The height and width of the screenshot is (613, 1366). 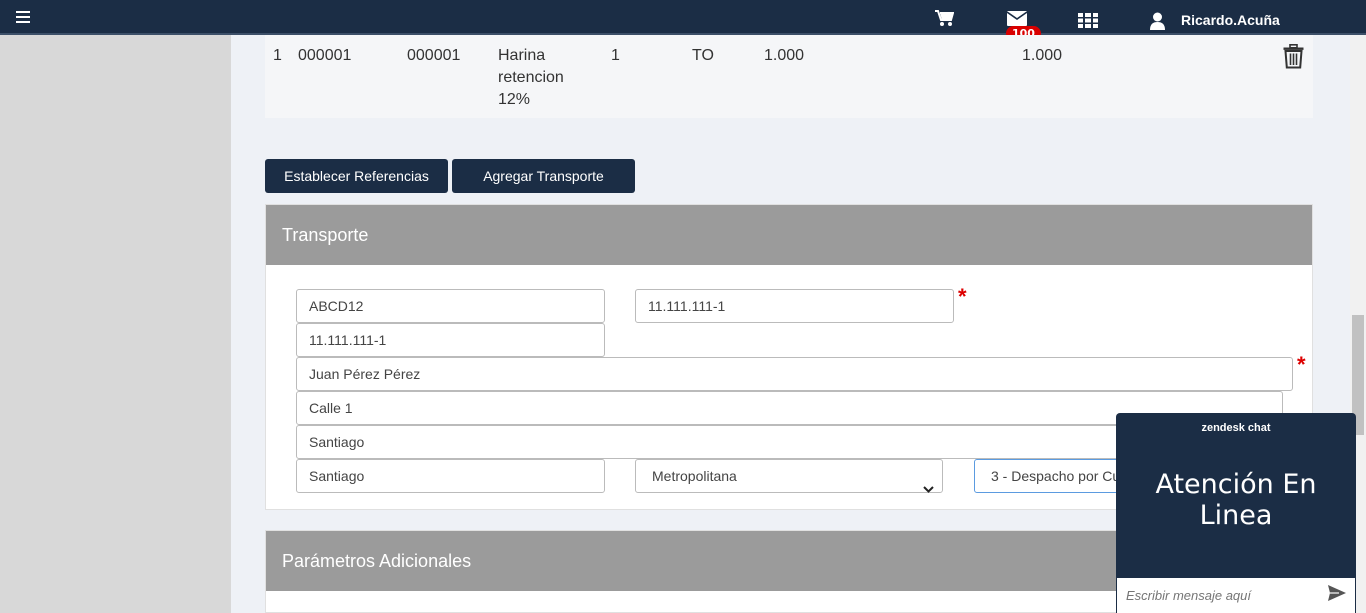 I want to click on required-marker: *, so click(x=962, y=296).